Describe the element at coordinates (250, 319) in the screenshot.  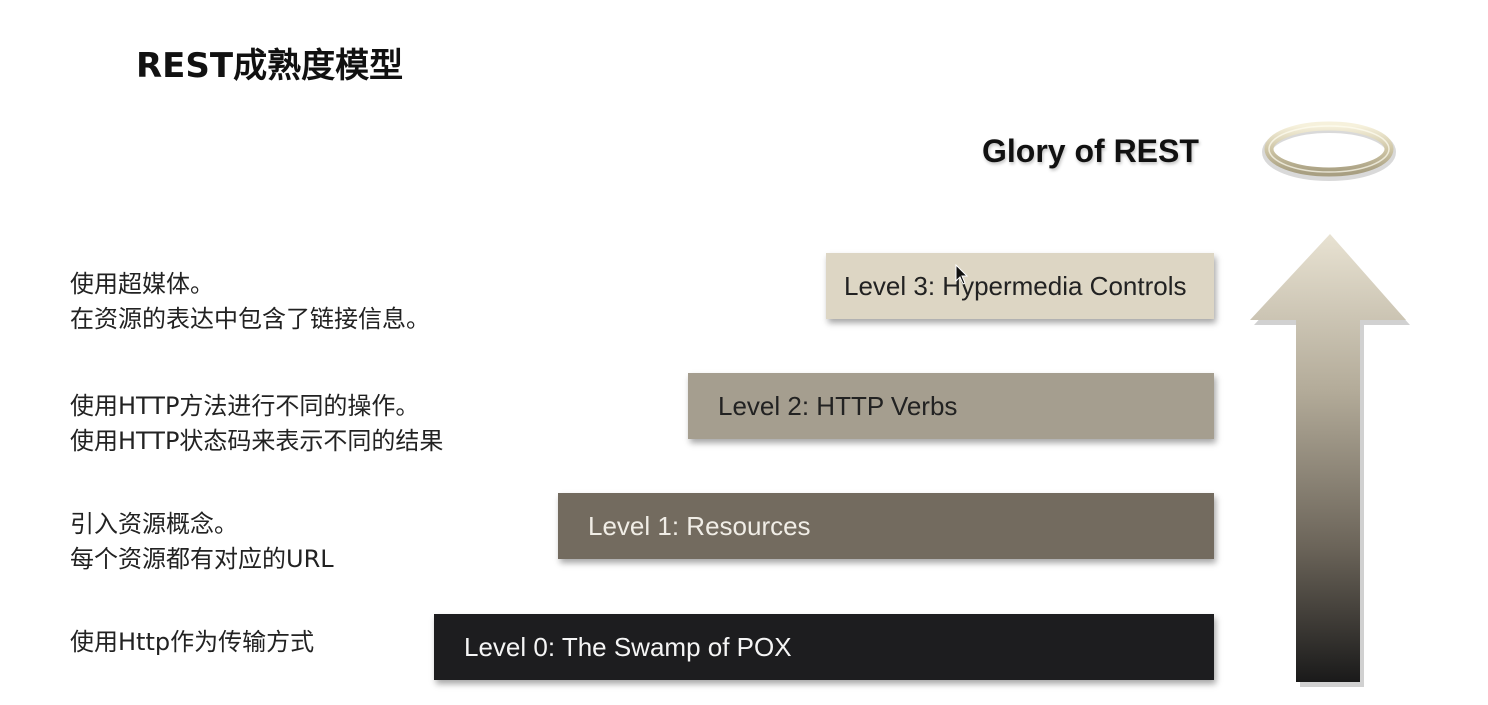
I see `level3-description-line: 在资源的表达中包含了链接信息。` at that location.